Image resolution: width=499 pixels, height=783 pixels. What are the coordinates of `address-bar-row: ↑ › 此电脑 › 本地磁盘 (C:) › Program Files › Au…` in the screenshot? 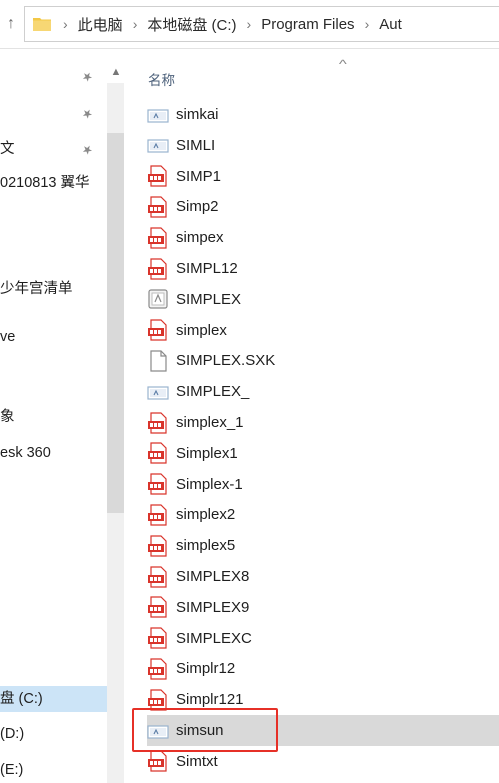 It's located at (249, 24).